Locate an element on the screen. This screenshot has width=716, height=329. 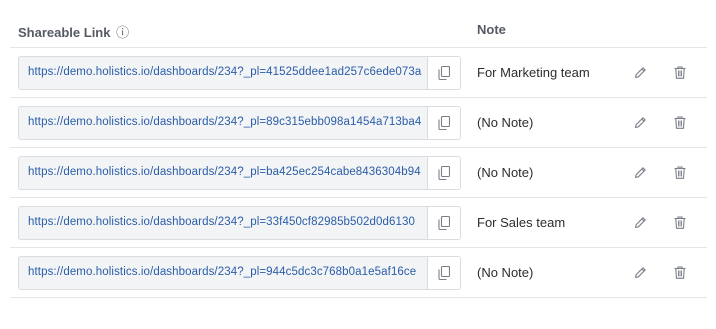
table-header: Shareable Link ⓘ Note is located at coordinates (358, 24).